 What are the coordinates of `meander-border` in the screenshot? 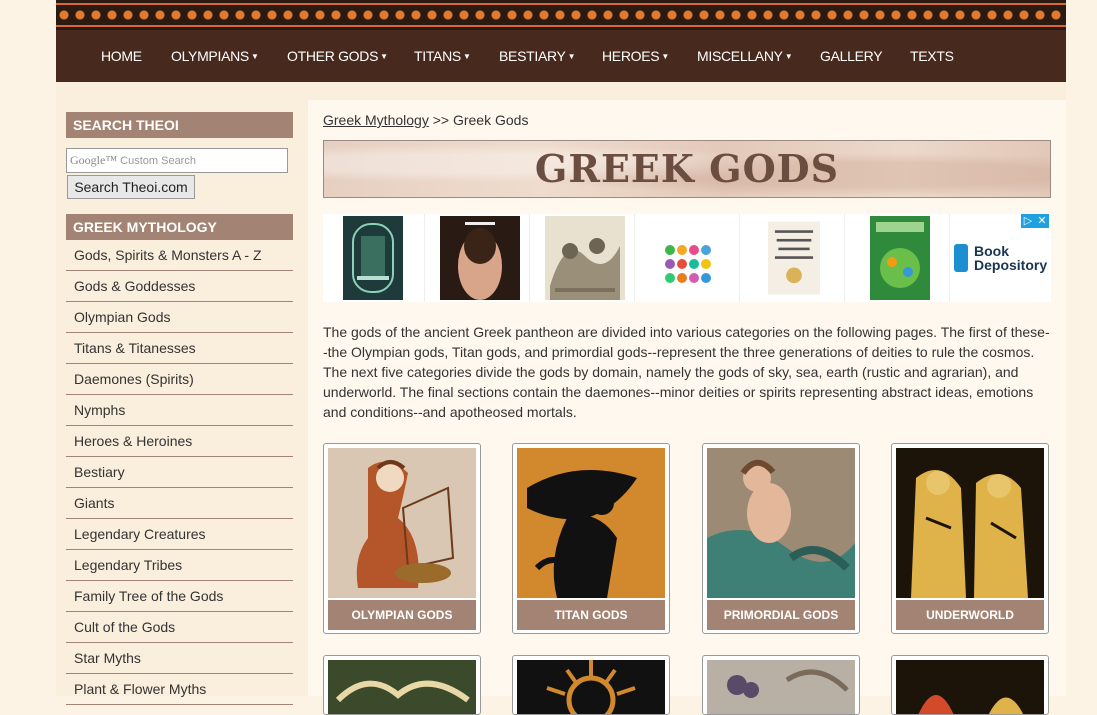 It's located at (561, 15).